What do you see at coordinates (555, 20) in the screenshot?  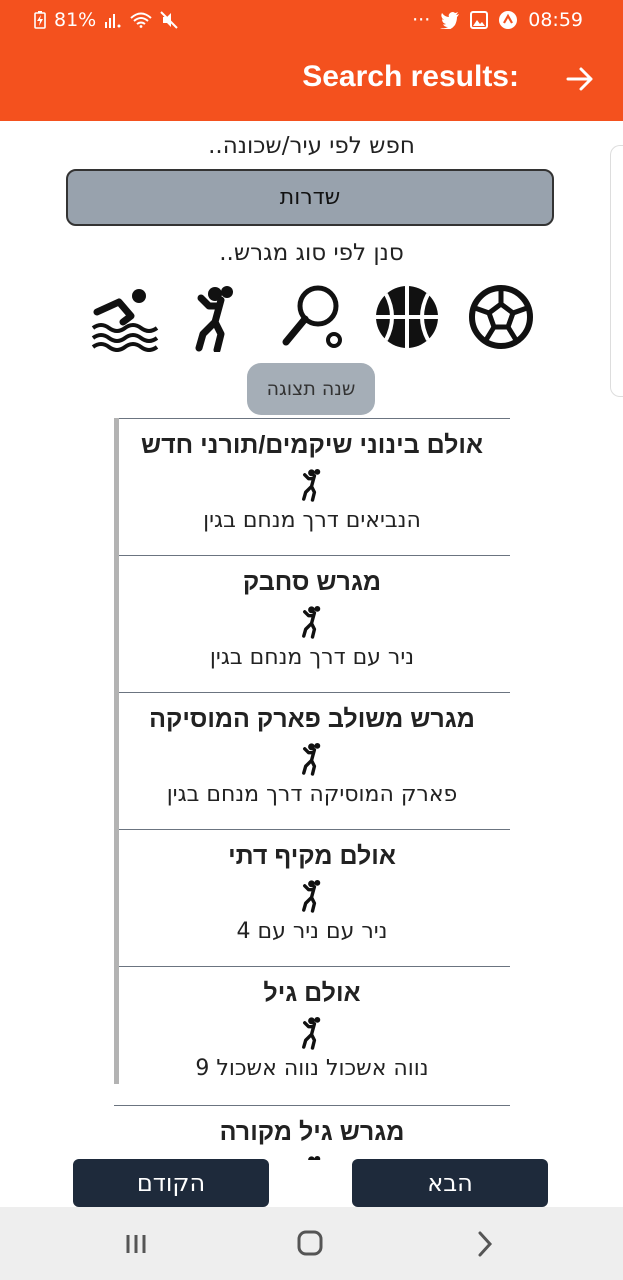 I see `clock: 08:59` at bounding box center [555, 20].